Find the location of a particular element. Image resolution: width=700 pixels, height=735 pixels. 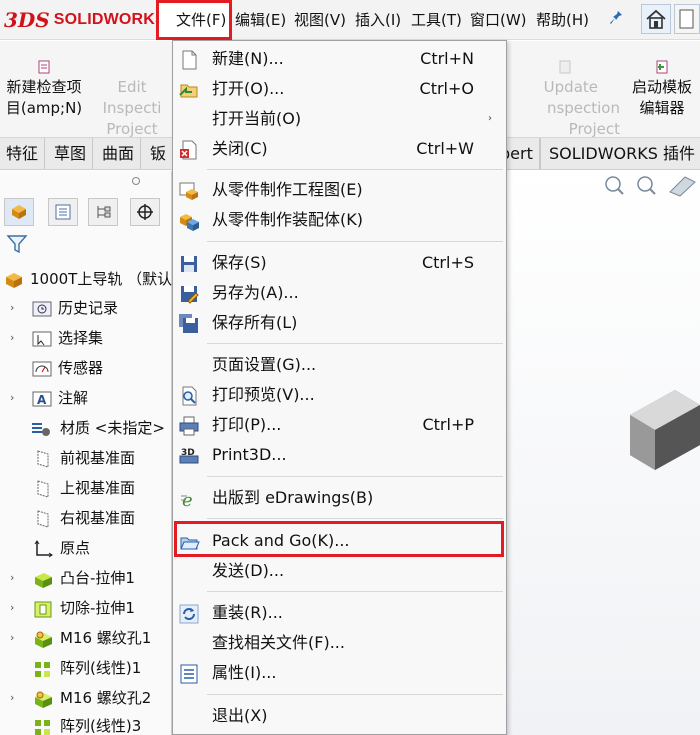

update-inspection-project-button: Update nspection Project is located at coordinates (562, 89).